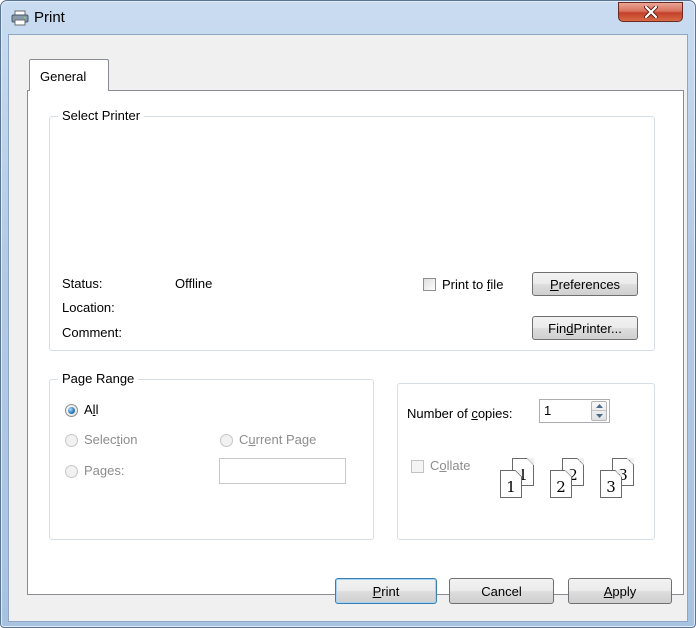 Image resolution: width=696 pixels, height=628 pixels. I want to click on collate-checkbox, so click(417, 466).